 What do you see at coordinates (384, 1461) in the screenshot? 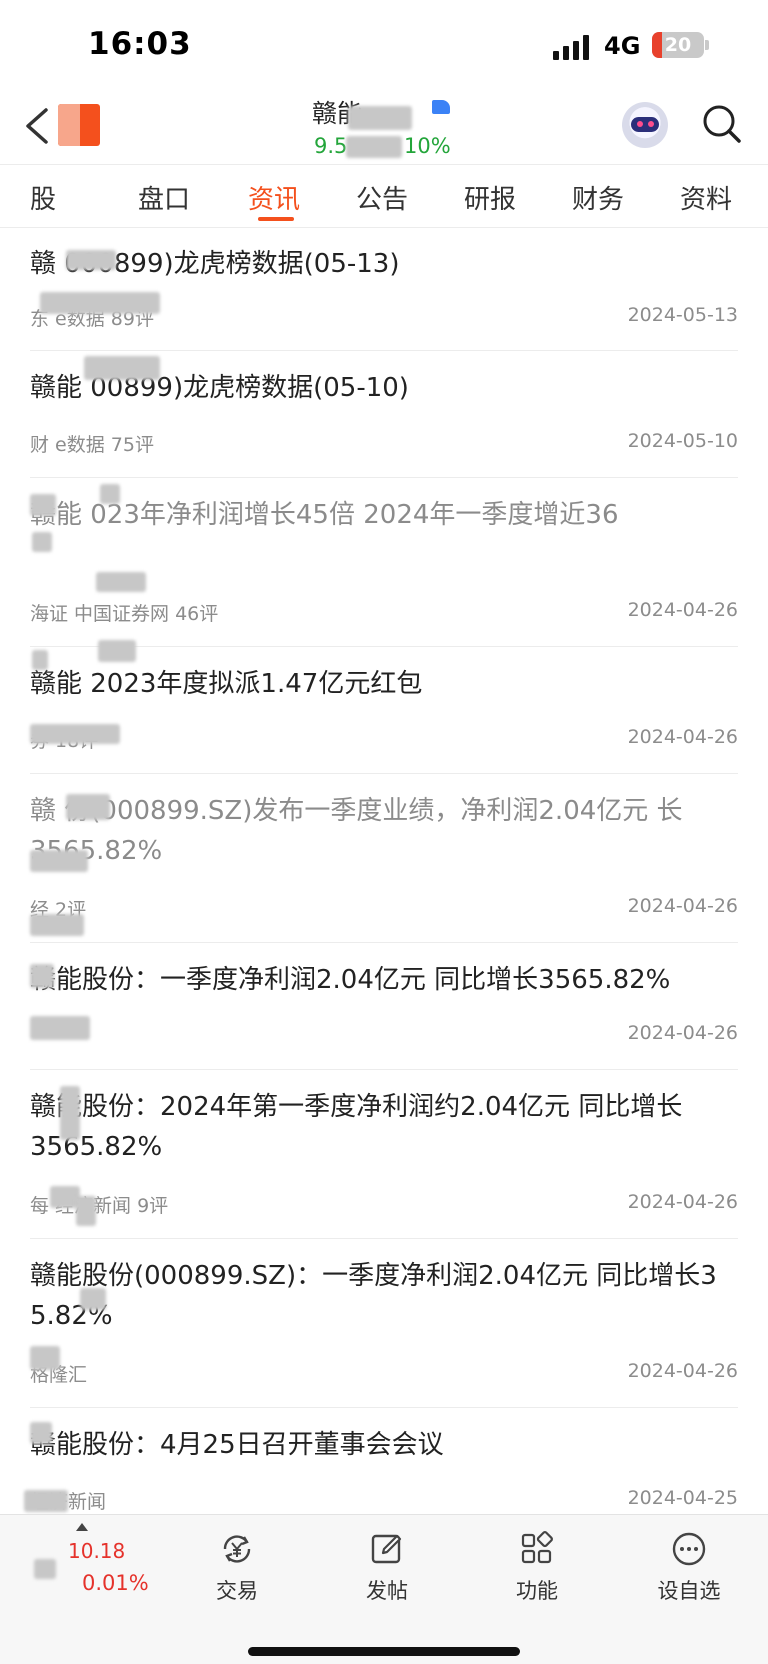
I see `news-item: 赣能股份：4月25日召开董事会会议 经济新闻 2024-04-25` at bounding box center [384, 1461].